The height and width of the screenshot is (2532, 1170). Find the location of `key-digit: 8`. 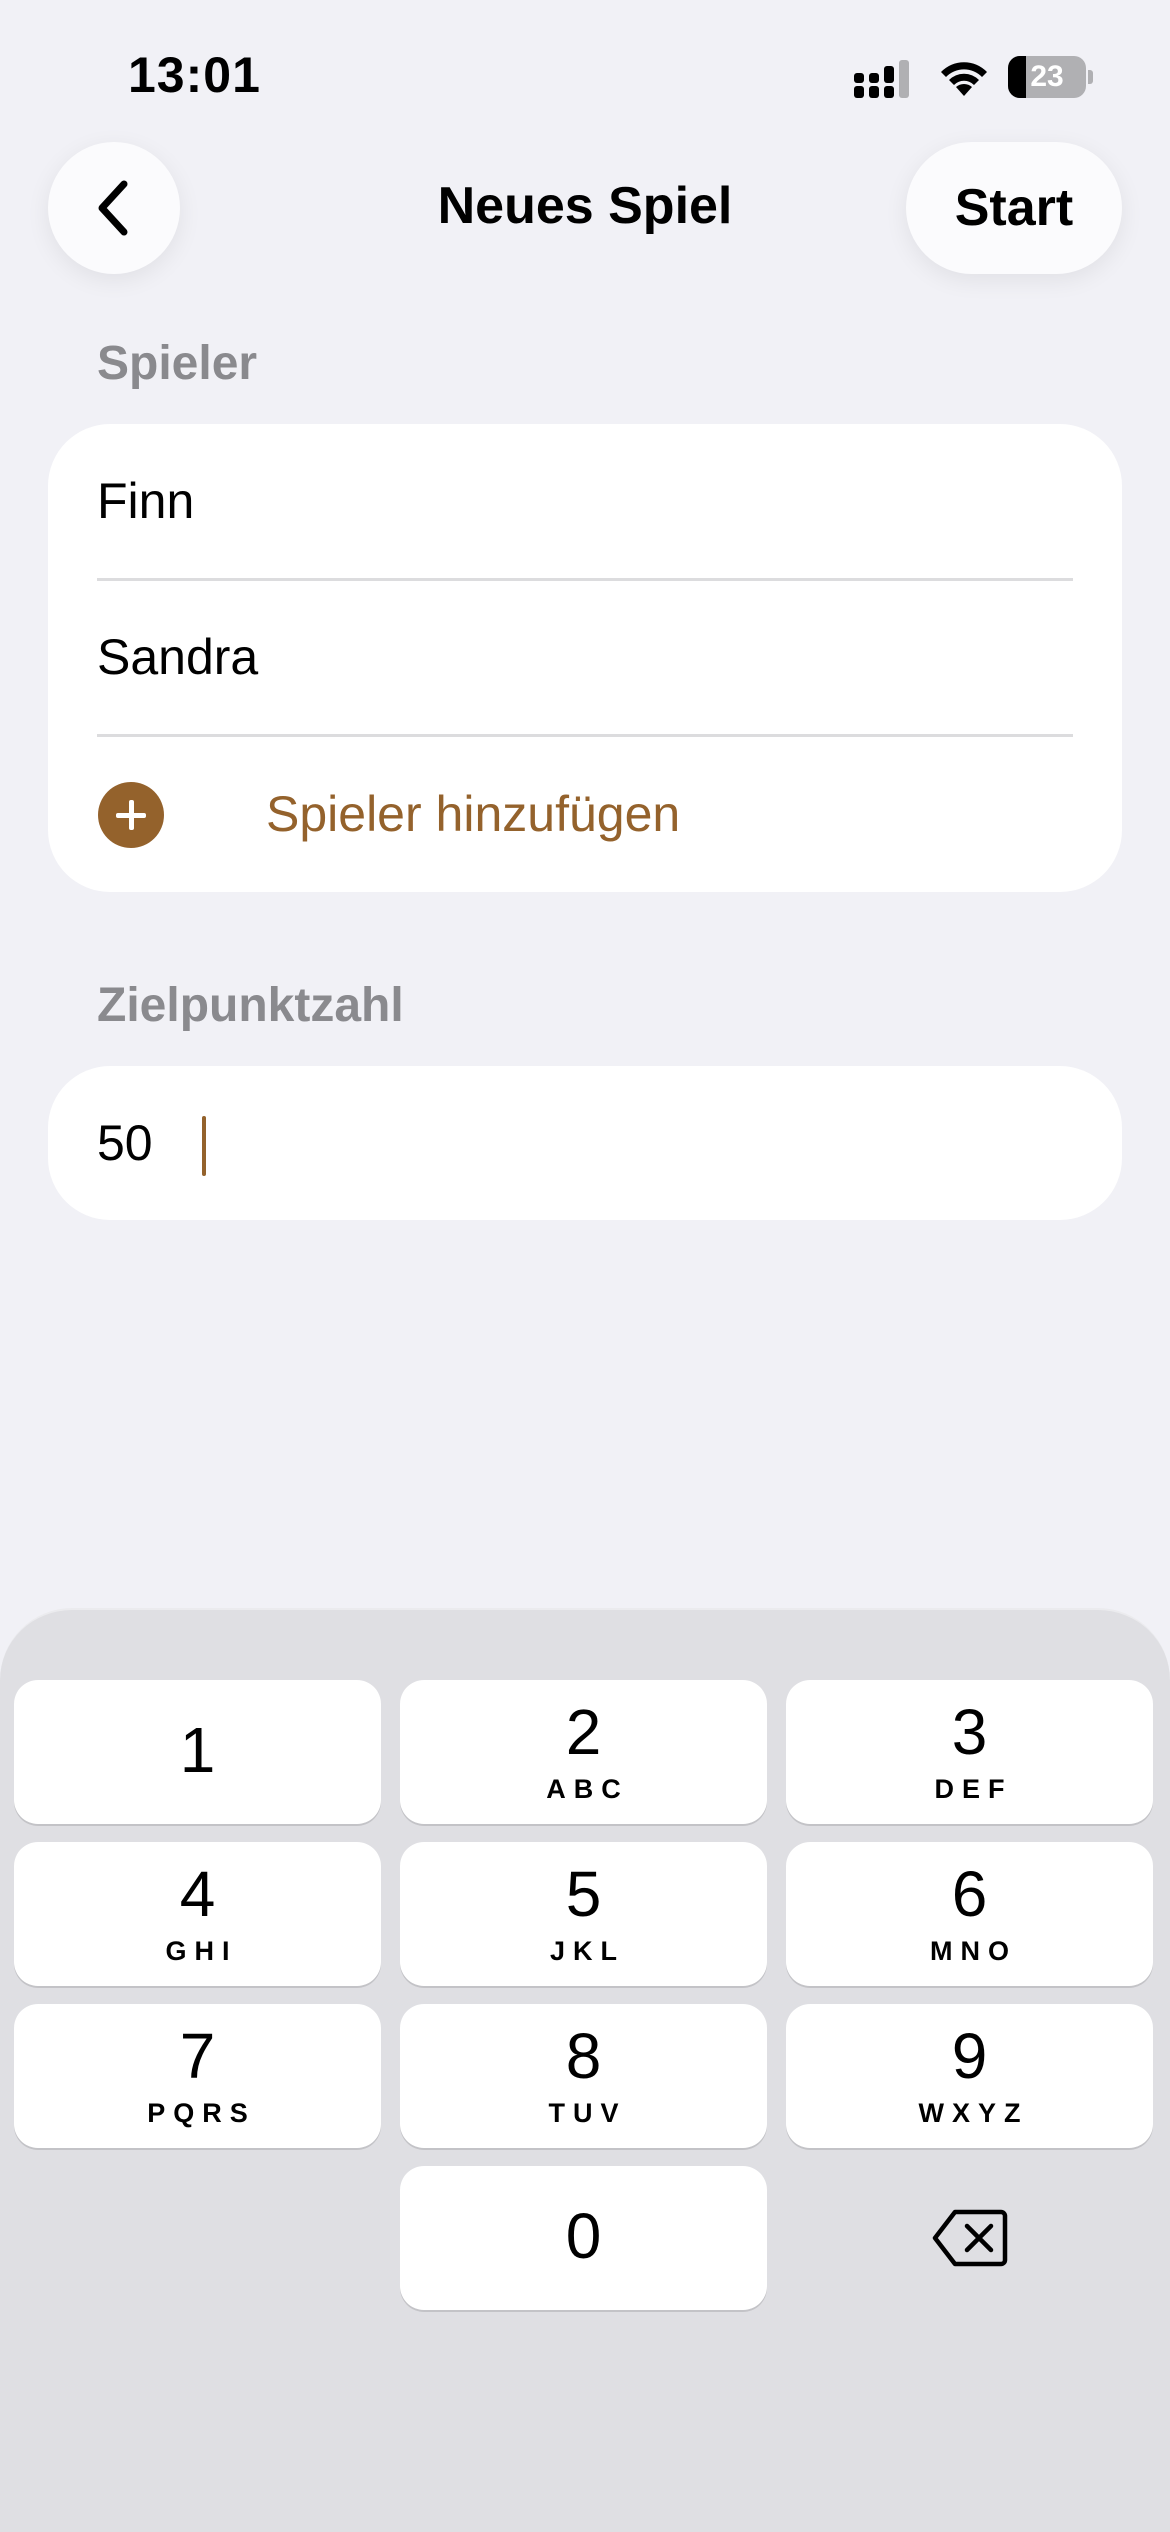

key-digit: 8 is located at coordinates (583, 2056).